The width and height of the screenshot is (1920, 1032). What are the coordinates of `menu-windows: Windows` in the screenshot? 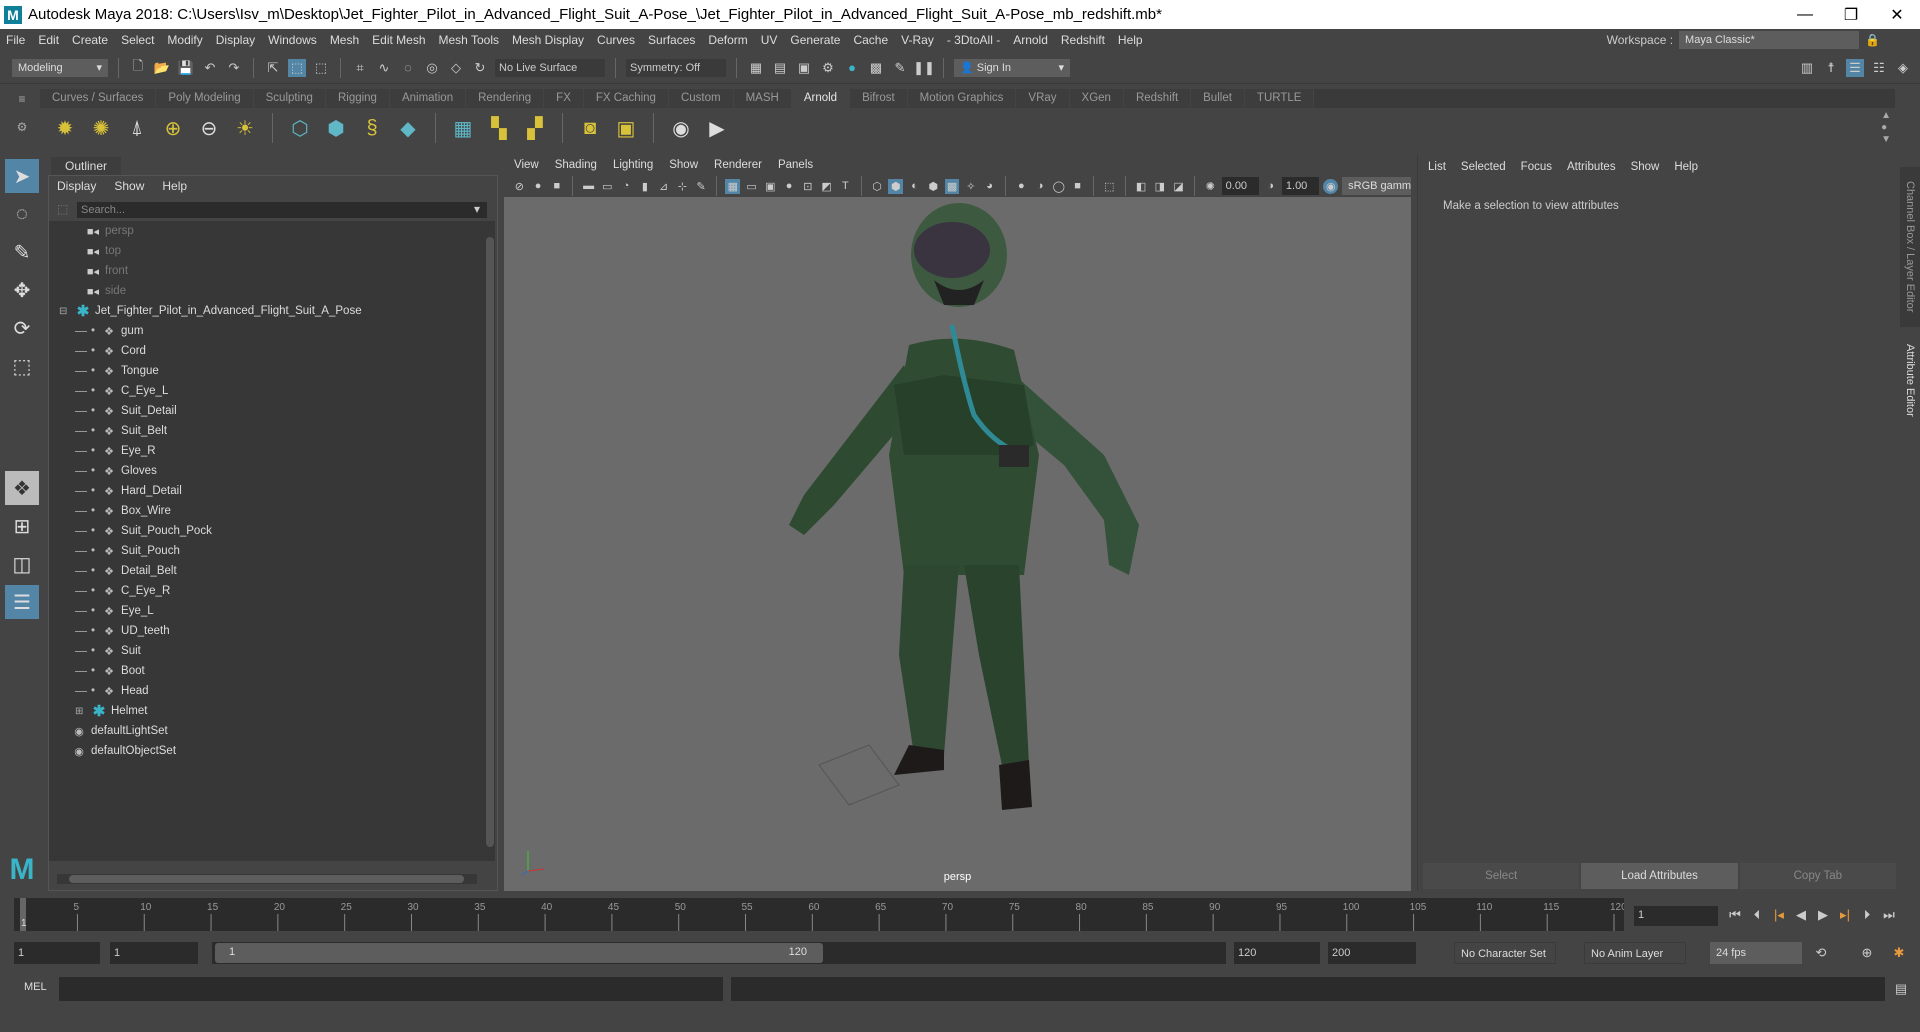 It's located at (292, 40).